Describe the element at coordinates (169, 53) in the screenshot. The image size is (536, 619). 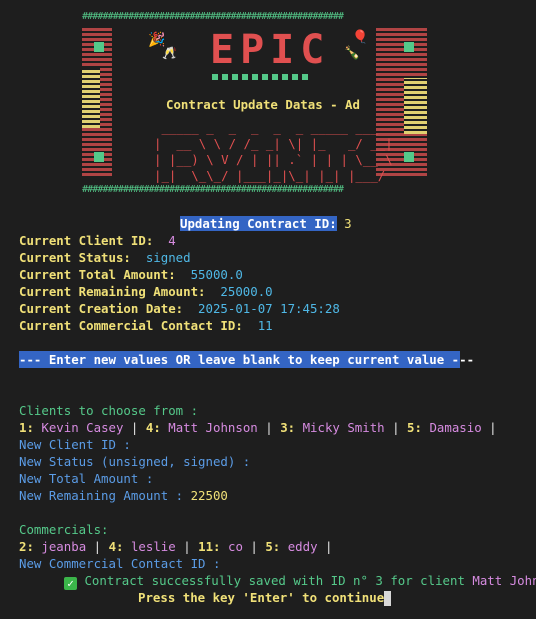
I see `champagne-glasses-icon: 🥂` at that location.